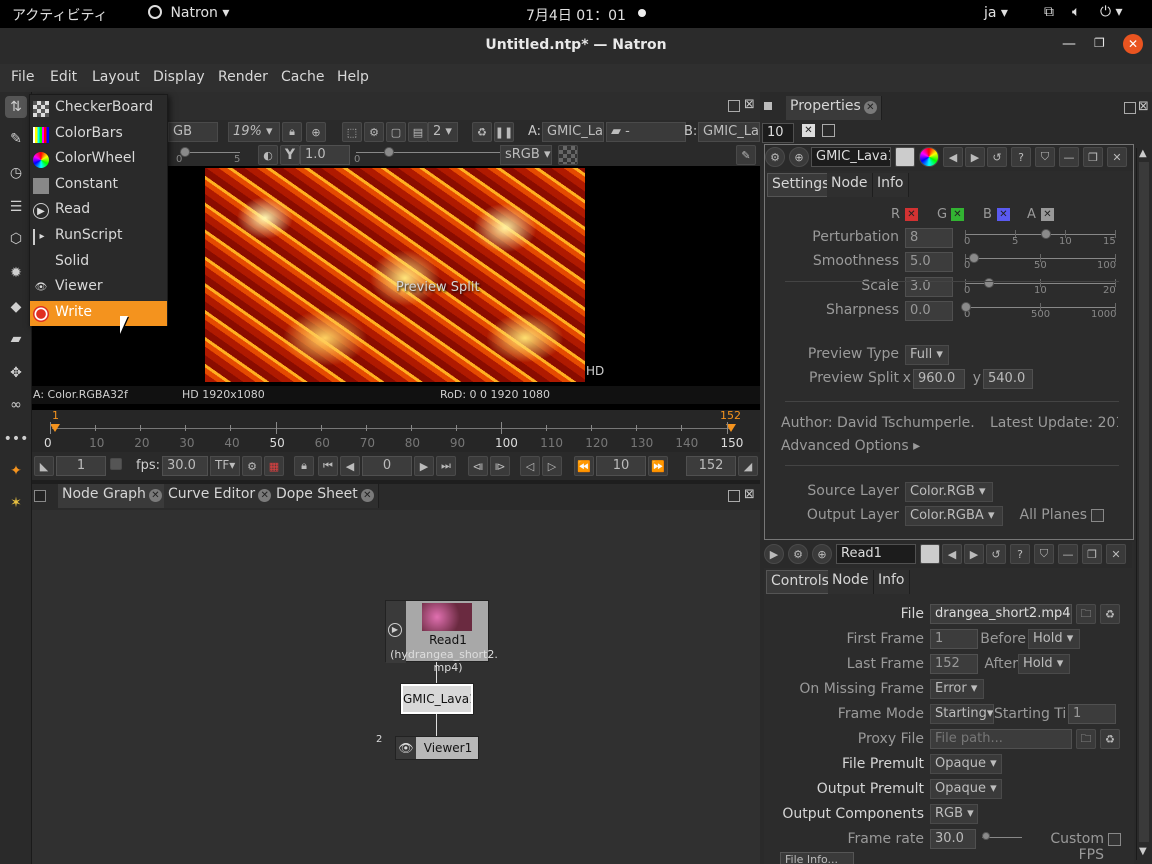 Image resolution: width=1152 pixels, height=864 pixels. What do you see at coordinates (954, 814) in the screenshot?
I see `output-components-combo: RGB ▾` at bounding box center [954, 814].